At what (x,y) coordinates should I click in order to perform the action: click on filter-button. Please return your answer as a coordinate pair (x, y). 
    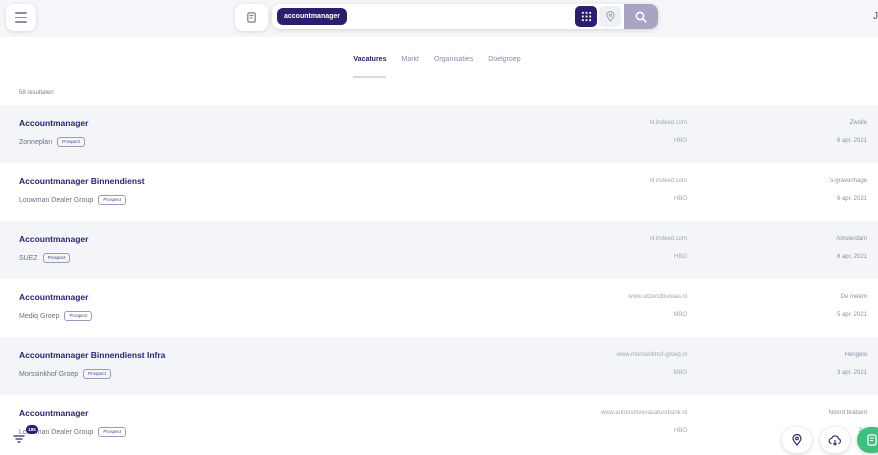
    Looking at the image, I should click on (19, 439).